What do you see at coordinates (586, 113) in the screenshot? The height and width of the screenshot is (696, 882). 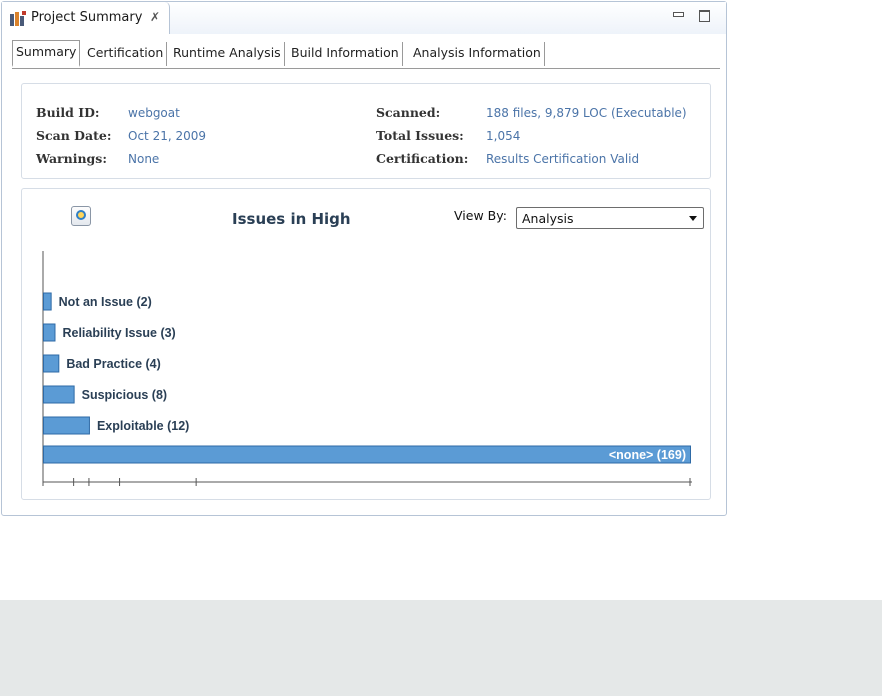 I see `scanned-value: 188 files, 9,879 LOC (Executable)` at bounding box center [586, 113].